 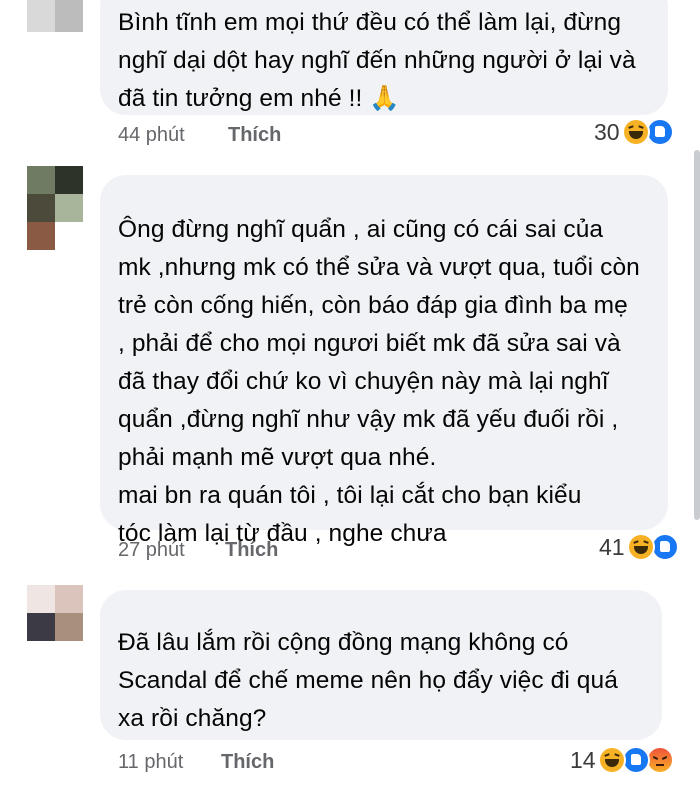 What do you see at coordinates (151, 550) in the screenshot?
I see `comment-time: 27 phút` at bounding box center [151, 550].